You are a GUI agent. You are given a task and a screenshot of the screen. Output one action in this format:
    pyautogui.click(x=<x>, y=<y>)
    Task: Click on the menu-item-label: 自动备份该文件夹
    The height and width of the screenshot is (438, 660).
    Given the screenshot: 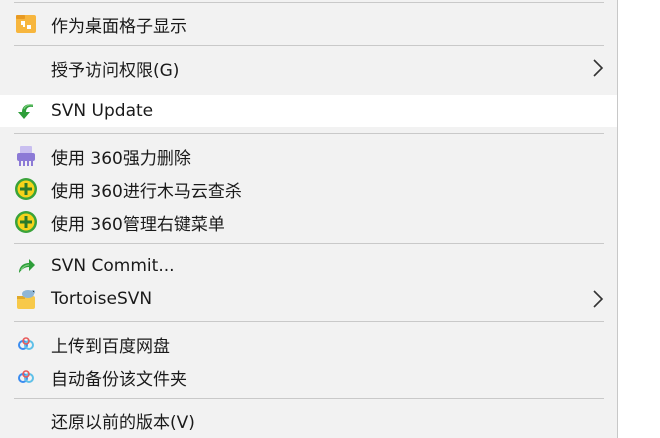 What is the action you would take?
    pyautogui.click(x=119, y=379)
    